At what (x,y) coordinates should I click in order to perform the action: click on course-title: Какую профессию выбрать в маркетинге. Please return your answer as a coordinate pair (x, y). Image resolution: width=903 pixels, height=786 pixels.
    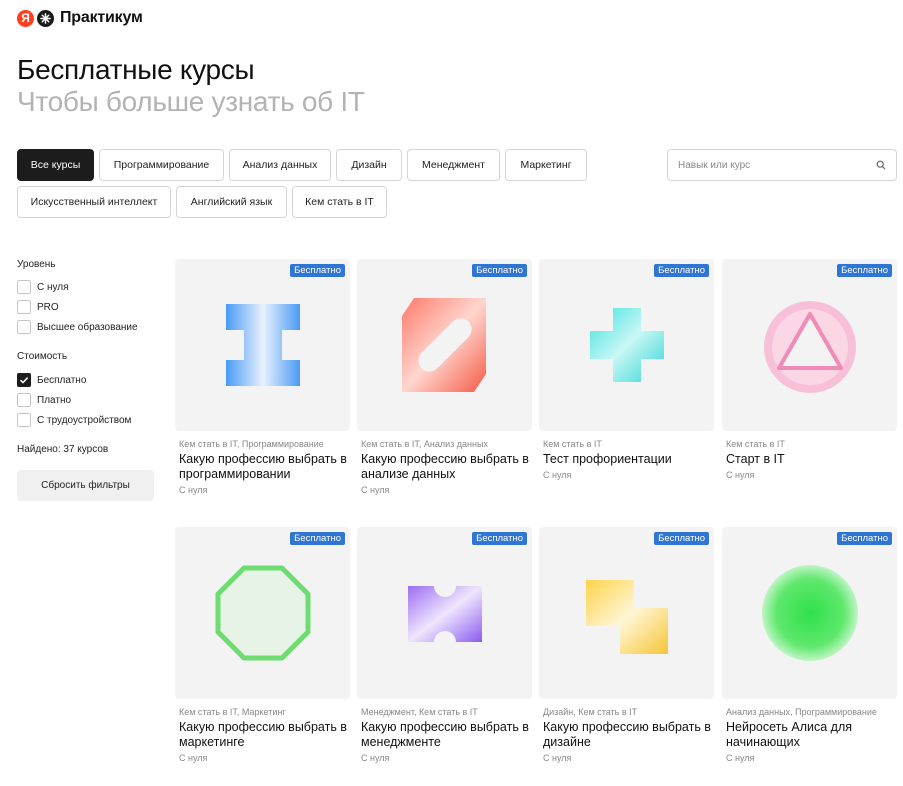
    Looking at the image, I should click on (262, 735).